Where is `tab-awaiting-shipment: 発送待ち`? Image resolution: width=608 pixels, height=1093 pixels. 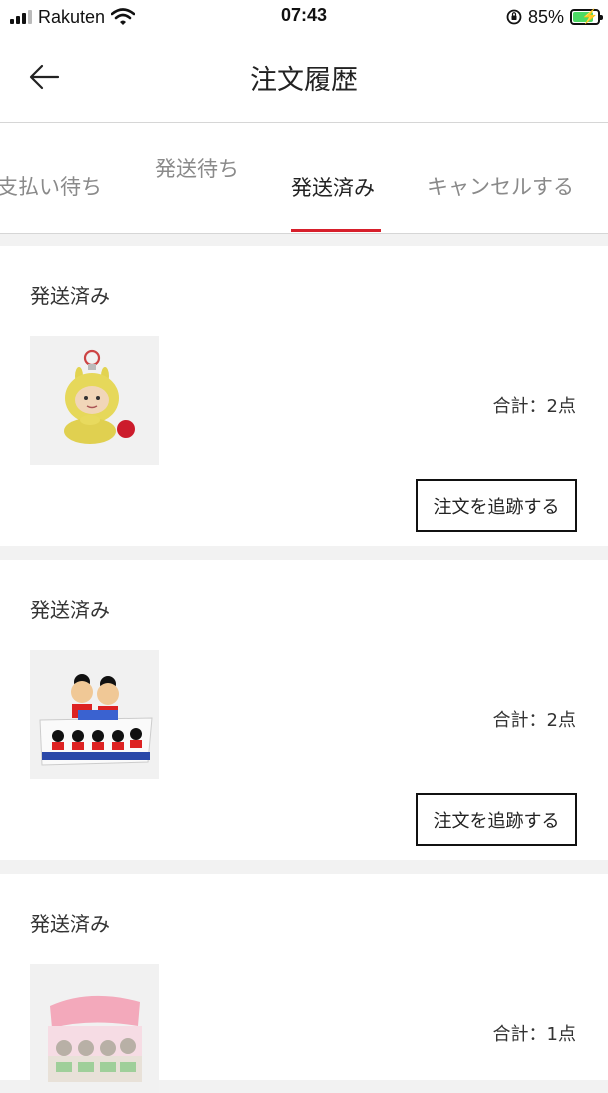
tab-awaiting-shipment: 発送待ち is located at coordinates (197, 168).